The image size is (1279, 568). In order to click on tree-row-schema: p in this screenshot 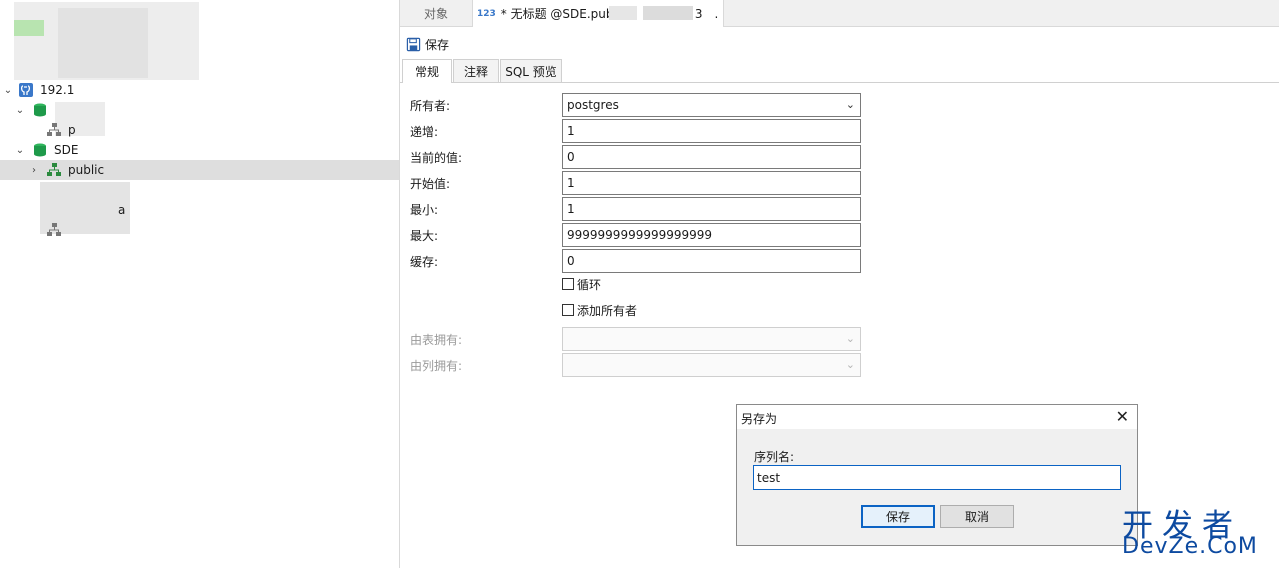, I will do `click(199, 130)`.